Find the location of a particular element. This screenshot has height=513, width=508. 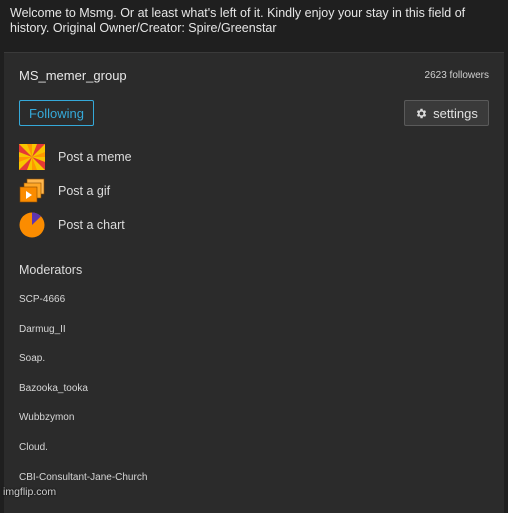

post-meme-label: Post a meme is located at coordinates (95, 157).